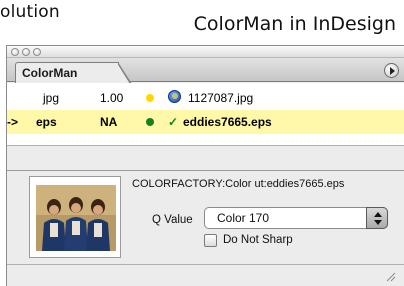 Image resolution: width=404 pixels, height=286 pixels. I want to click on do-not-sharp-checkbox, so click(210, 240).